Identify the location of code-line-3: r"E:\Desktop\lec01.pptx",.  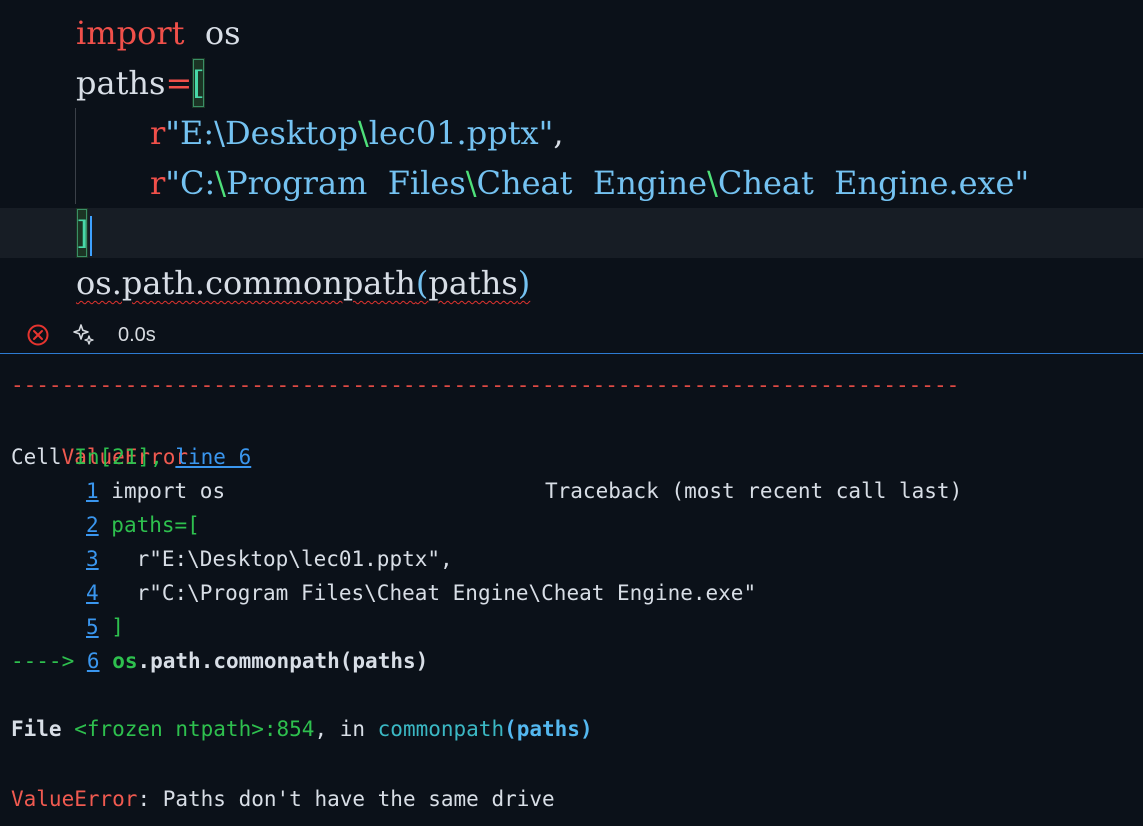
(571, 133).